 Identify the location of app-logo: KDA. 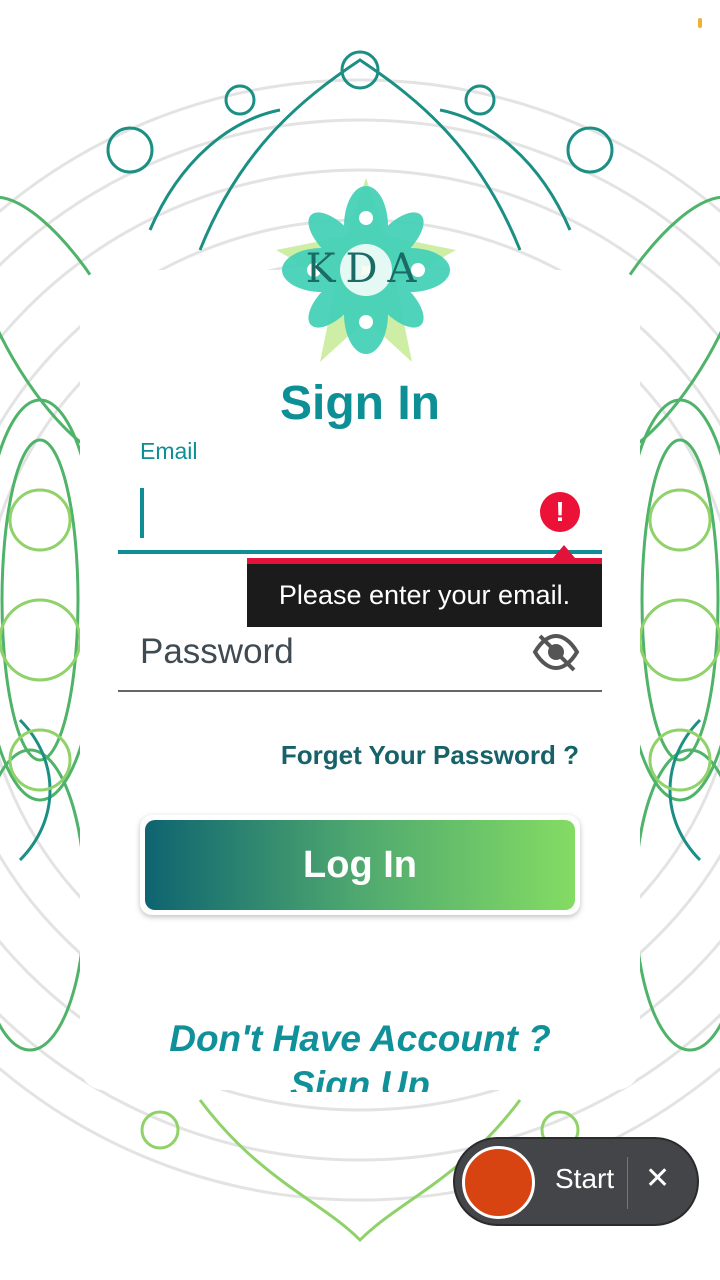
(366, 270).